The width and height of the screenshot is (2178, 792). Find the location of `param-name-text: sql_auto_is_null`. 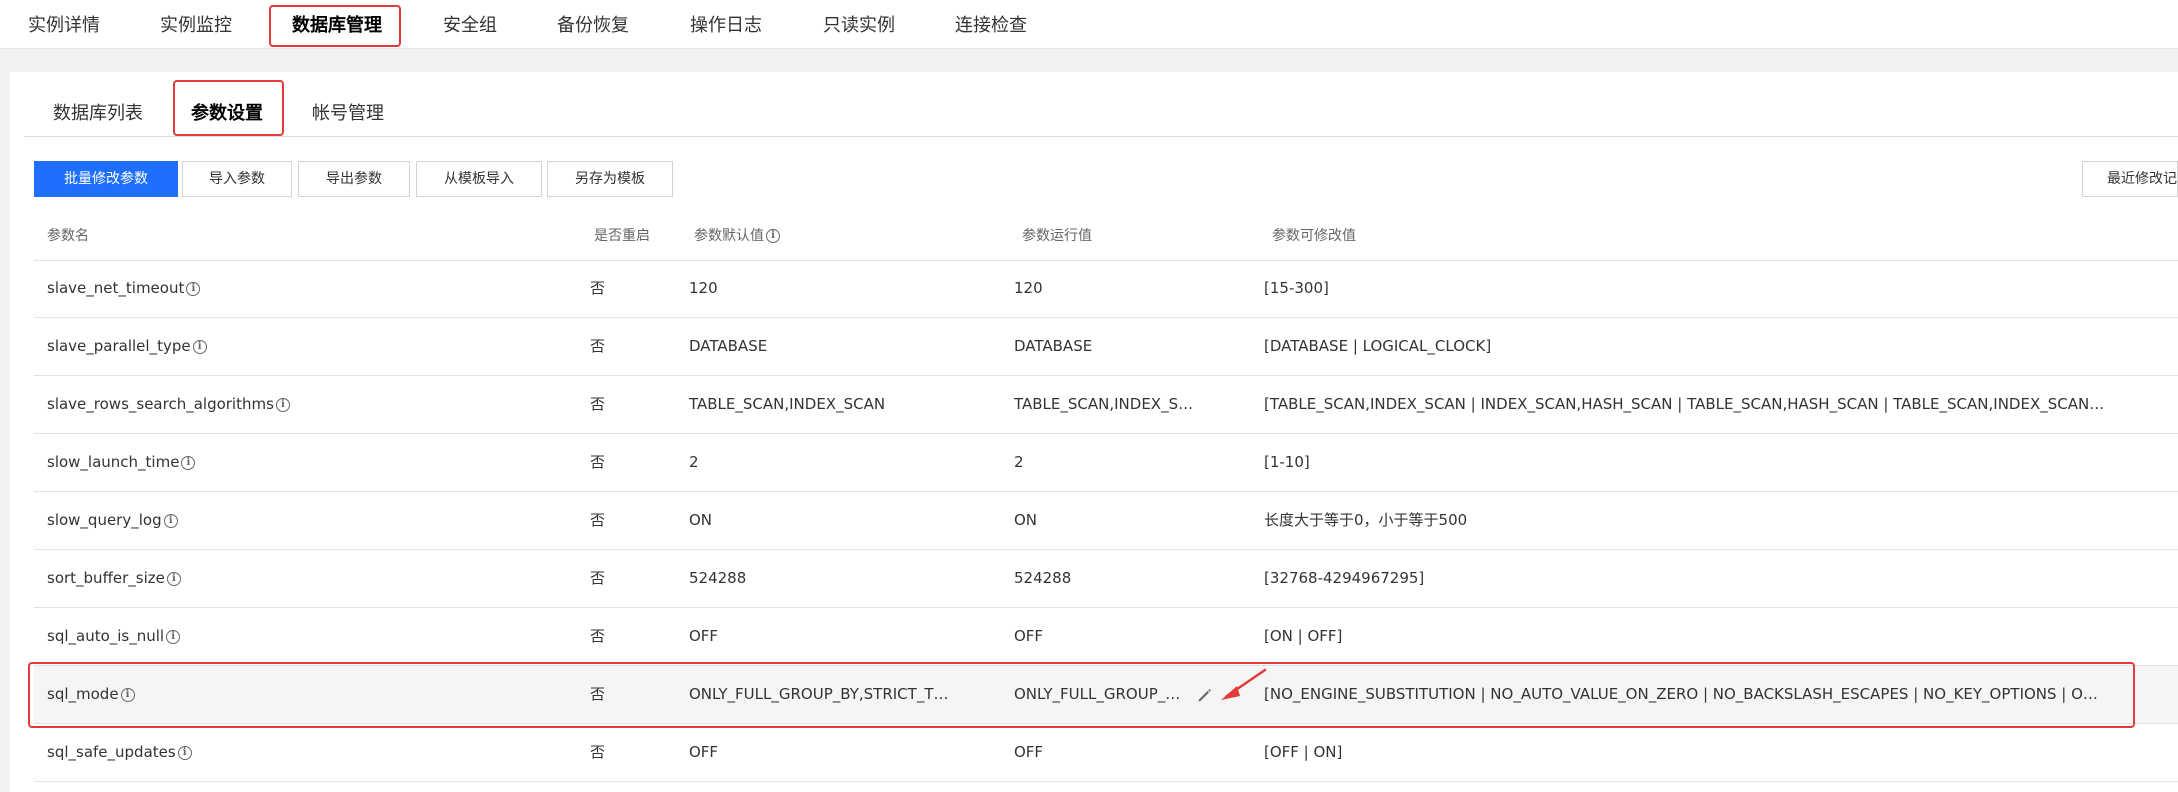

param-name-text: sql_auto_is_null is located at coordinates (106, 636).